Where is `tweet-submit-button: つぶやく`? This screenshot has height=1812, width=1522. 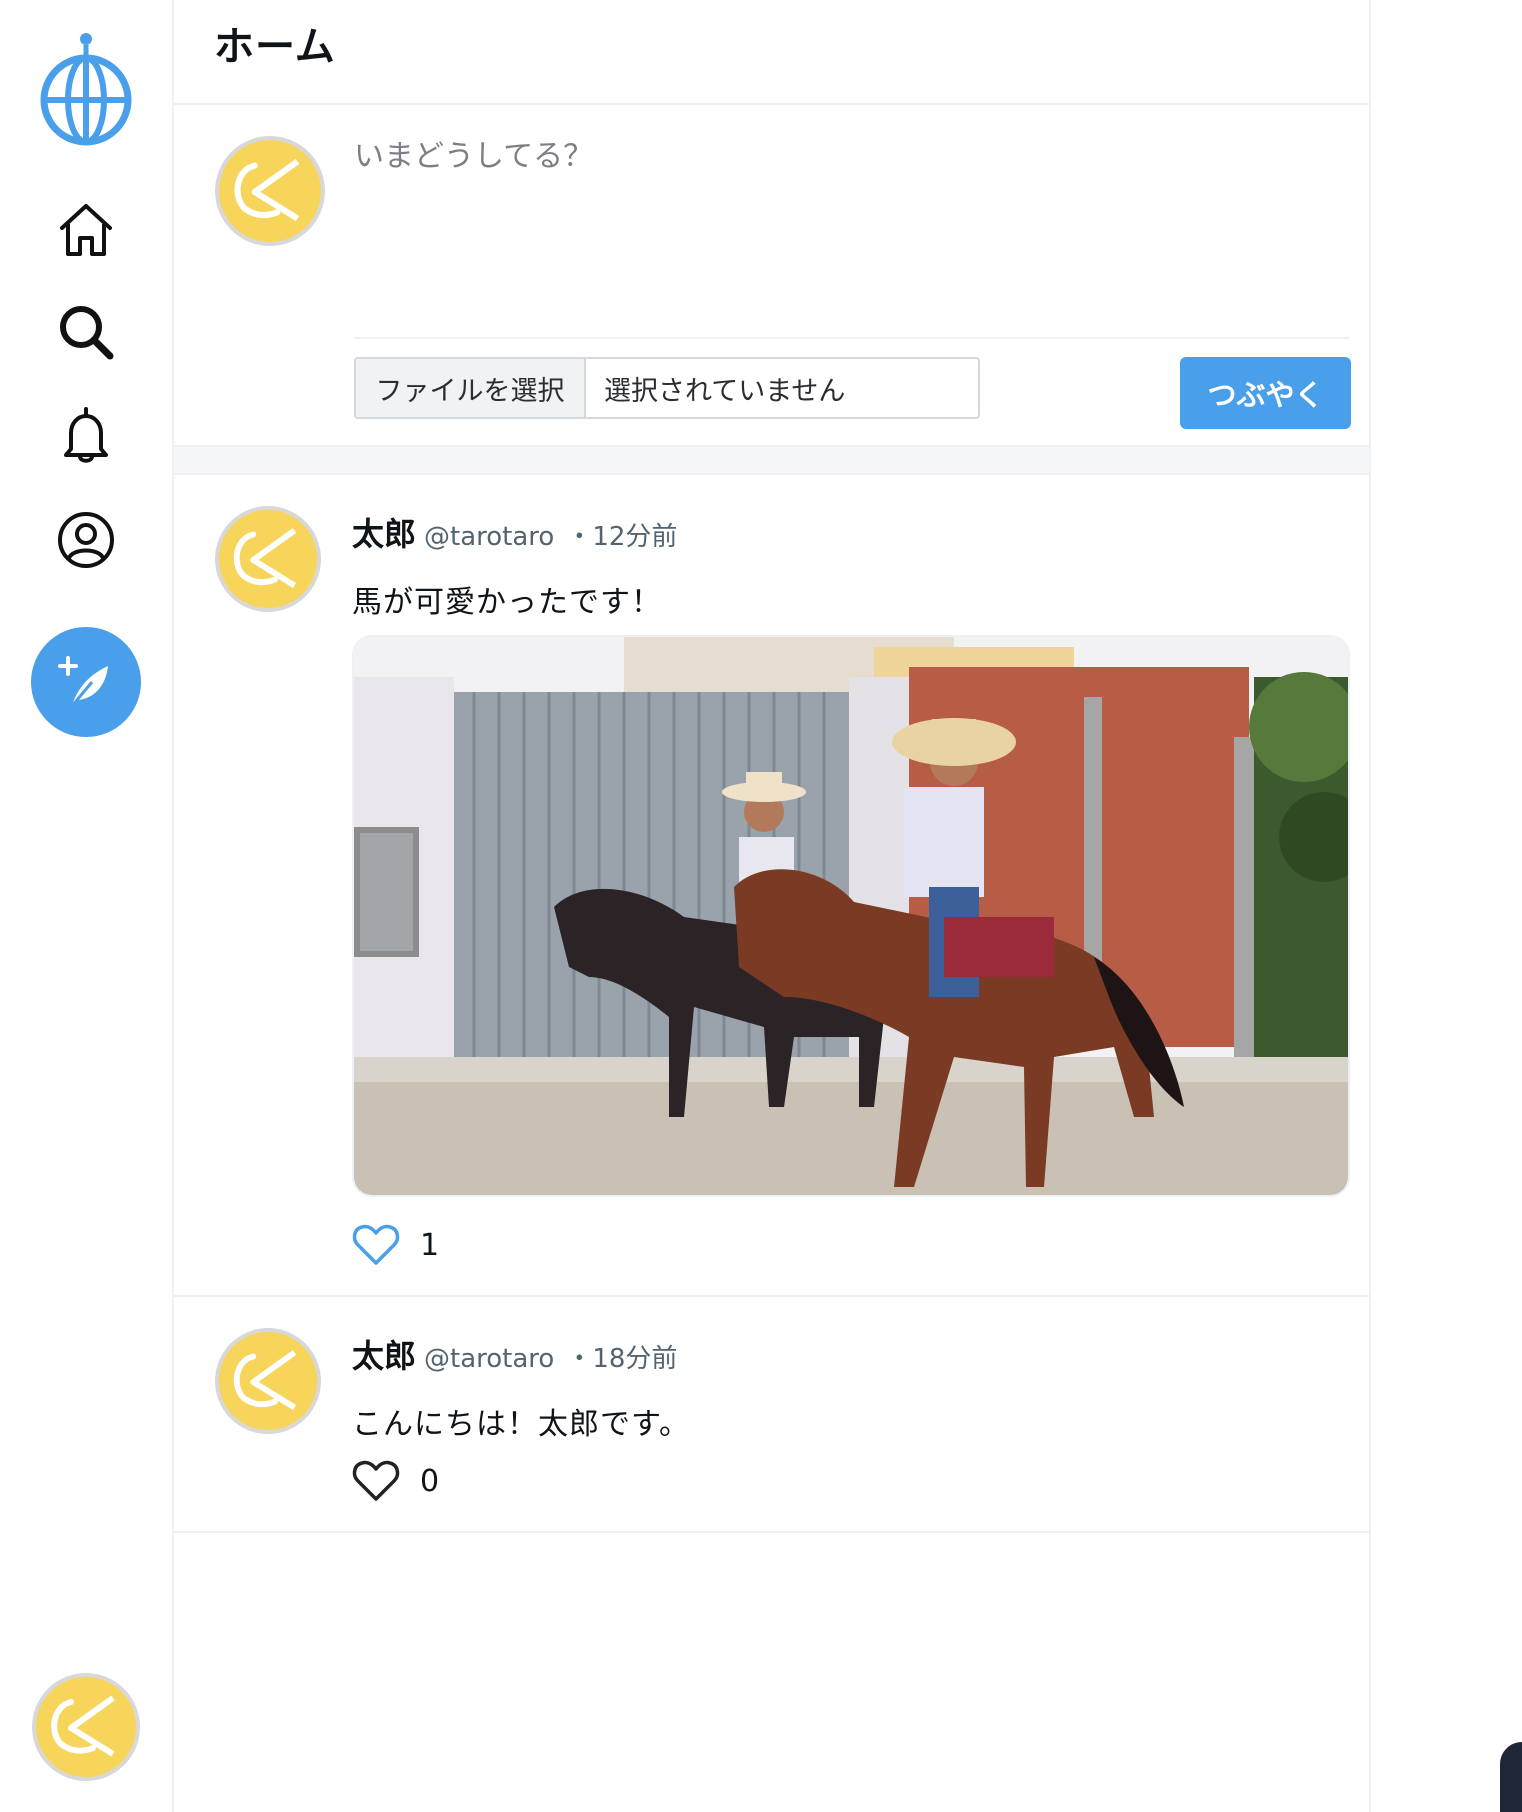
tweet-submit-button: つぶやく is located at coordinates (1265, 393).